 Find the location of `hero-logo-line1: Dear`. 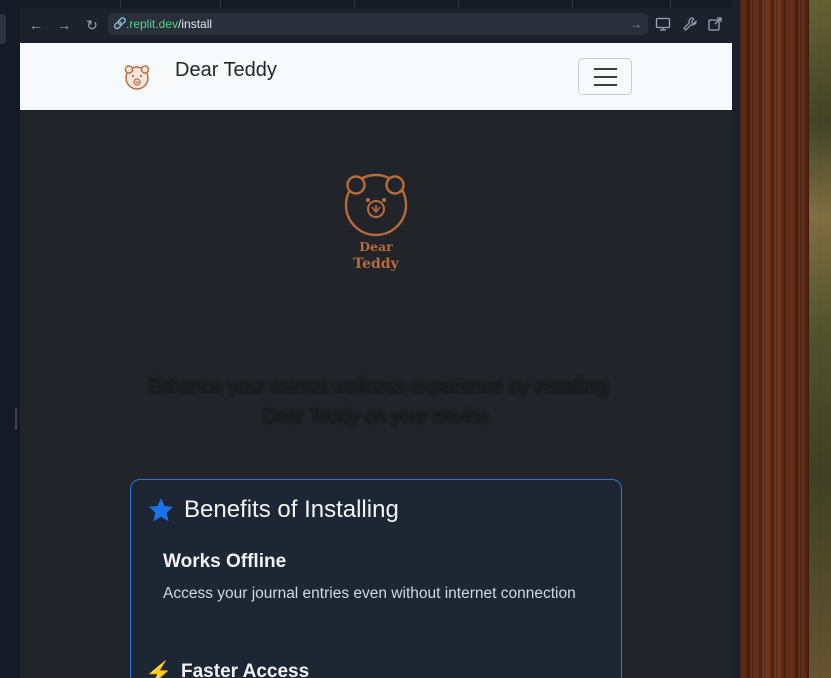

hero-logo-line1: Dear is located at coordinates (376, 246).